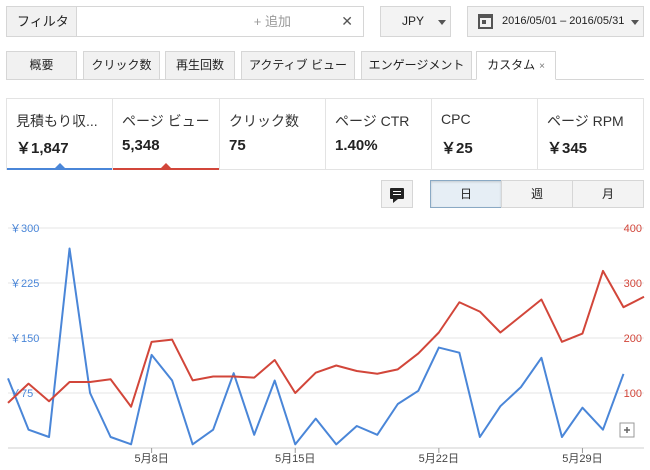  What do you see at coordinates (151, 459) in the screenshot?
I see `x-tick-label: 5月8日` at bounding box center [151, 459].